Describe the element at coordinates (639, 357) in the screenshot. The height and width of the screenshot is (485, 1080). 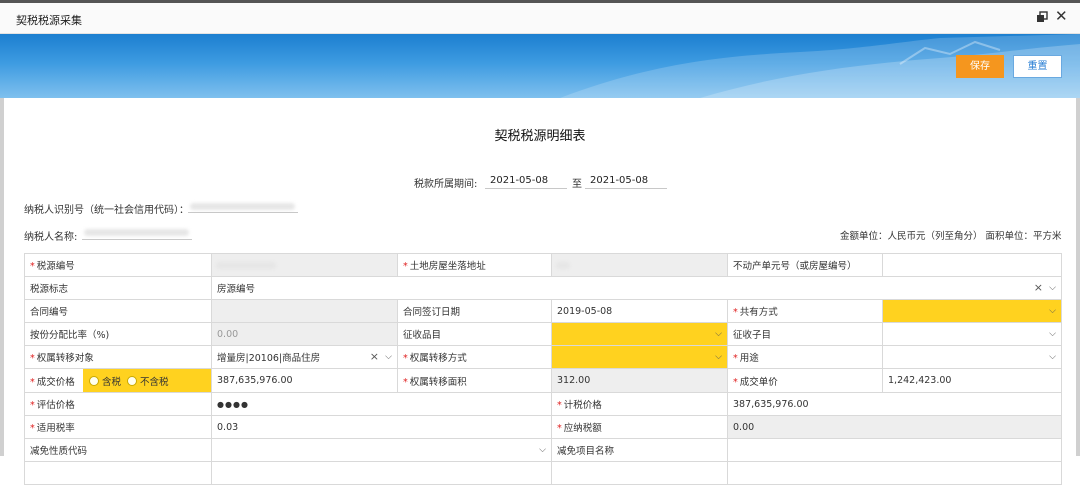
I see `transfer-method-select: ⌵` at that location.